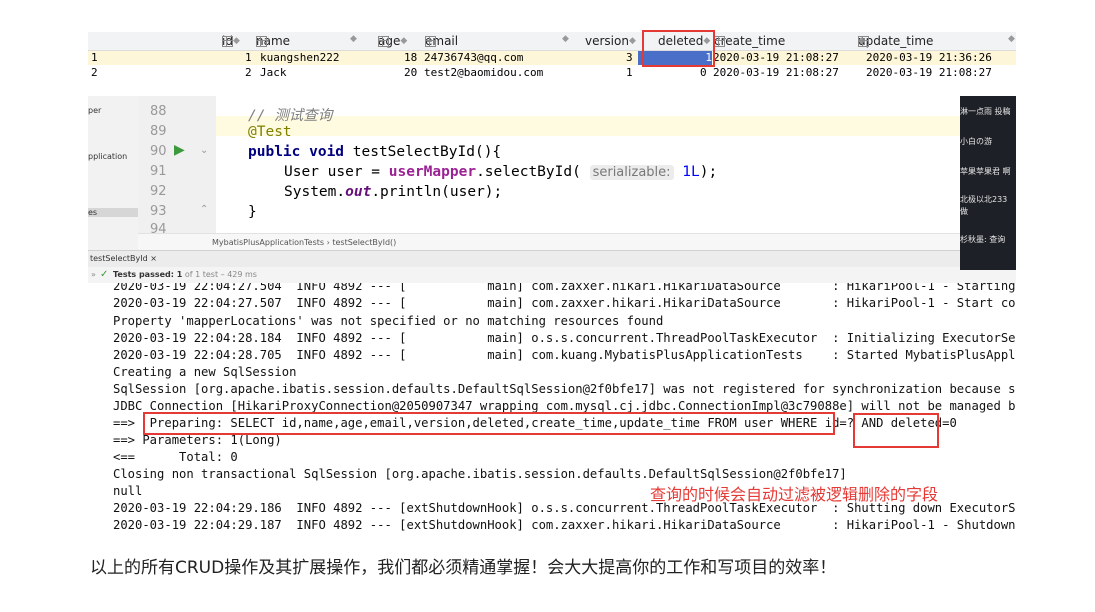 The image size is (1095, 612). I want to click on test-status-bar: » ✓ Tests passed: 1 of 1 test – 429 ms, so click(552, 275).